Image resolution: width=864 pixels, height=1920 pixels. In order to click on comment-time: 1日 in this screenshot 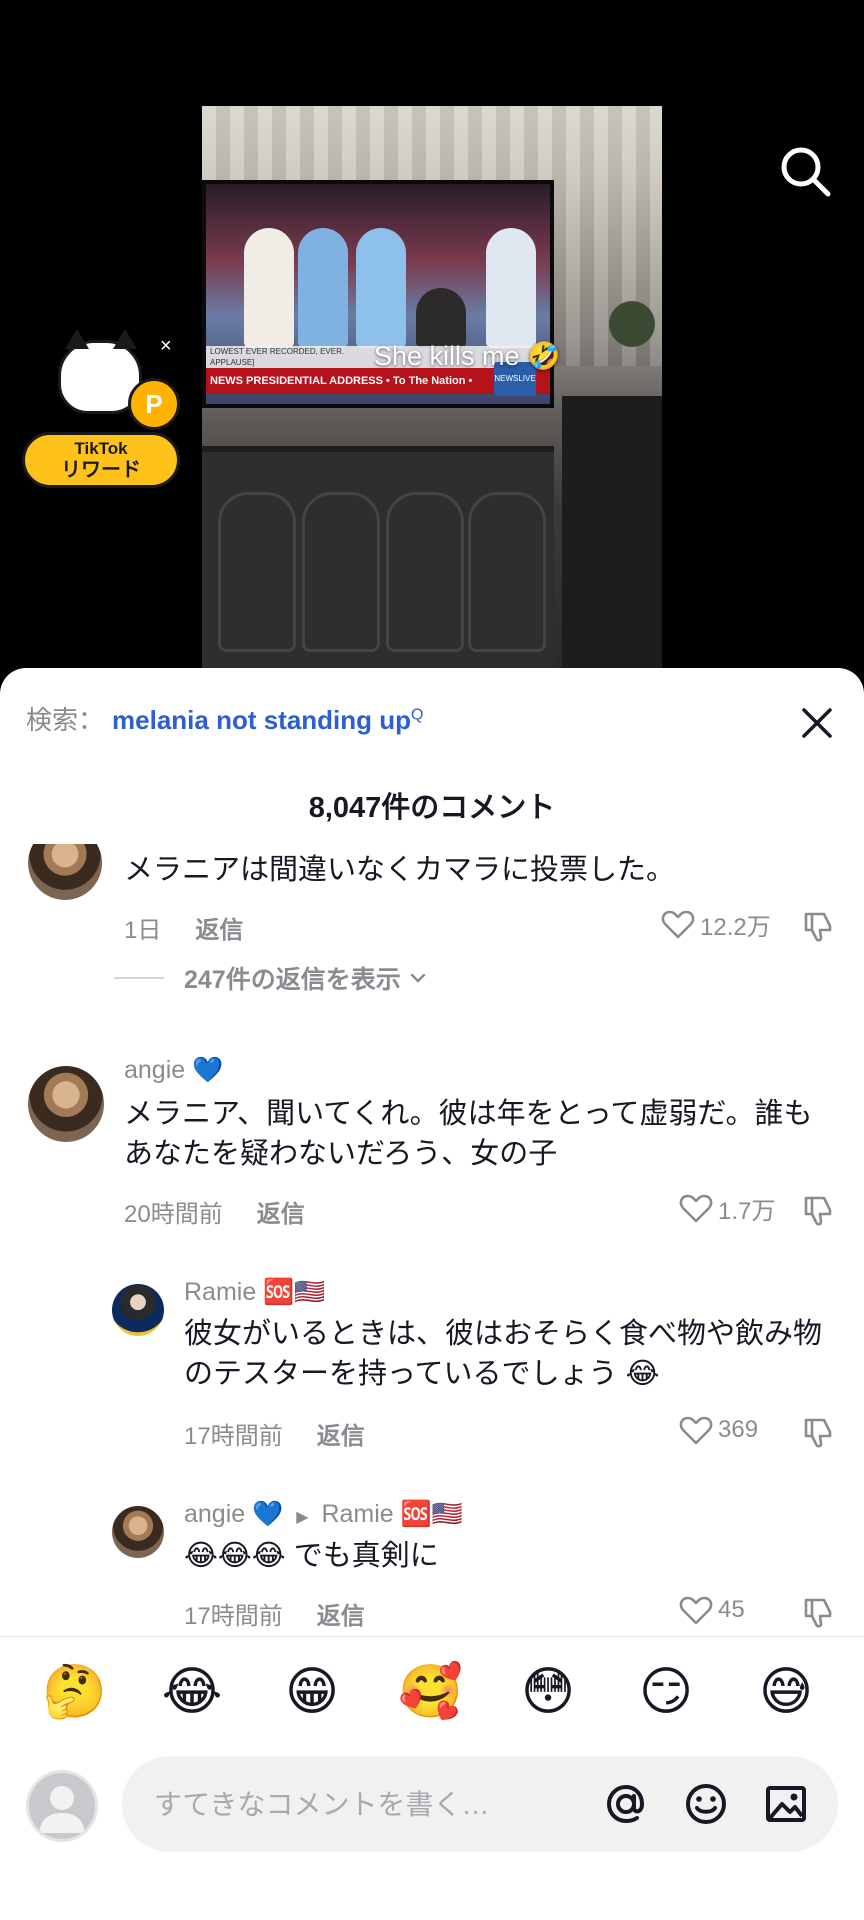, I will do `click(143, 930)`.